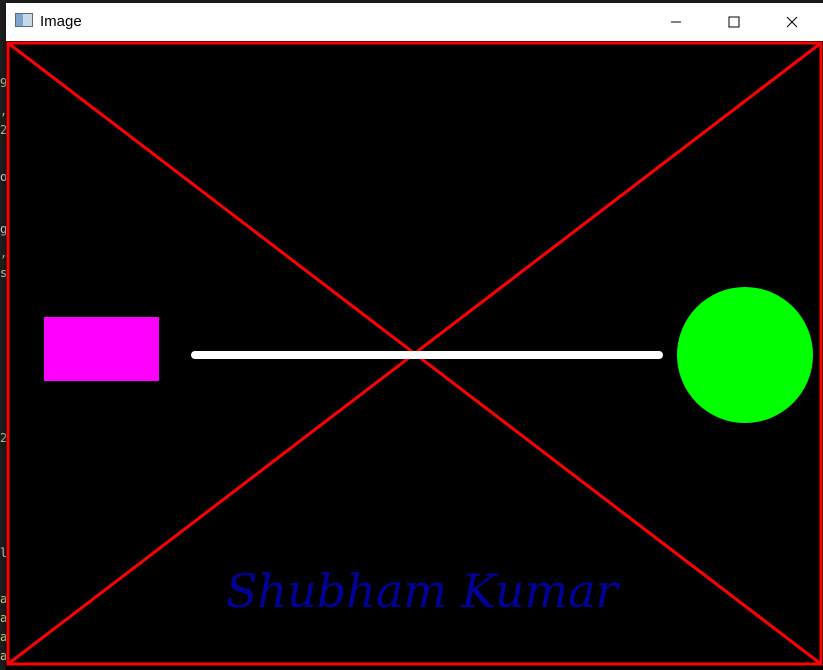 Image resolution: width=823 pixels, height=670 pixels. I want to click on minimize-button, so click(676, 22).